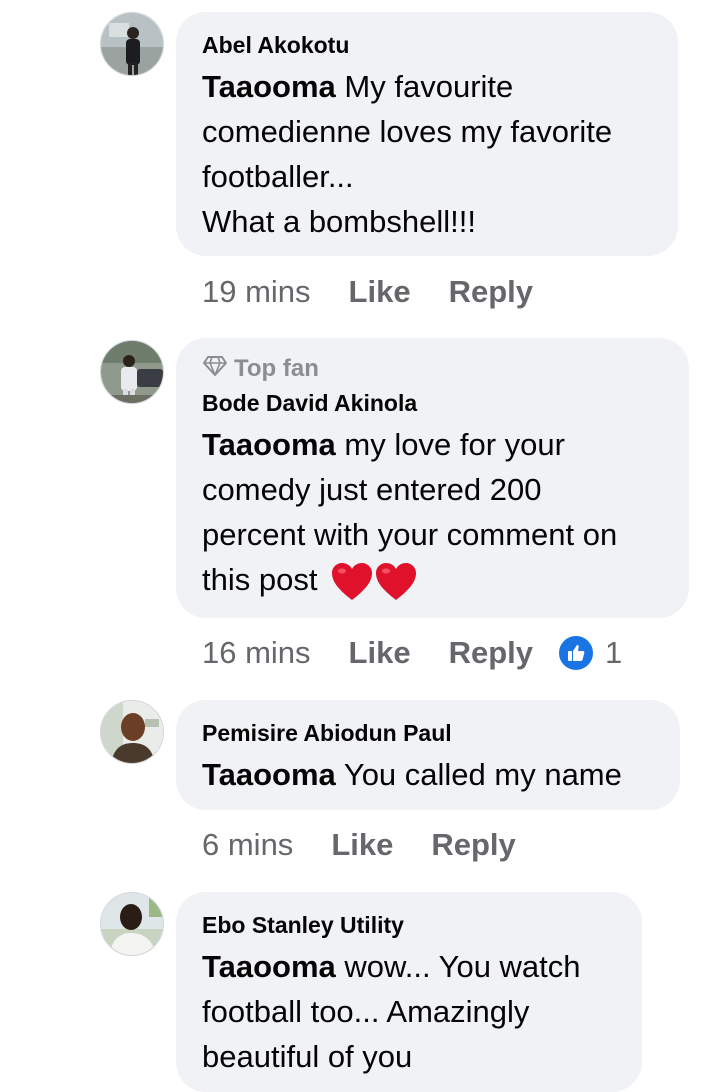  Describe the element at coordinates (576, 653) in the screenshot. I see `thumbs-up-icon` at that location.